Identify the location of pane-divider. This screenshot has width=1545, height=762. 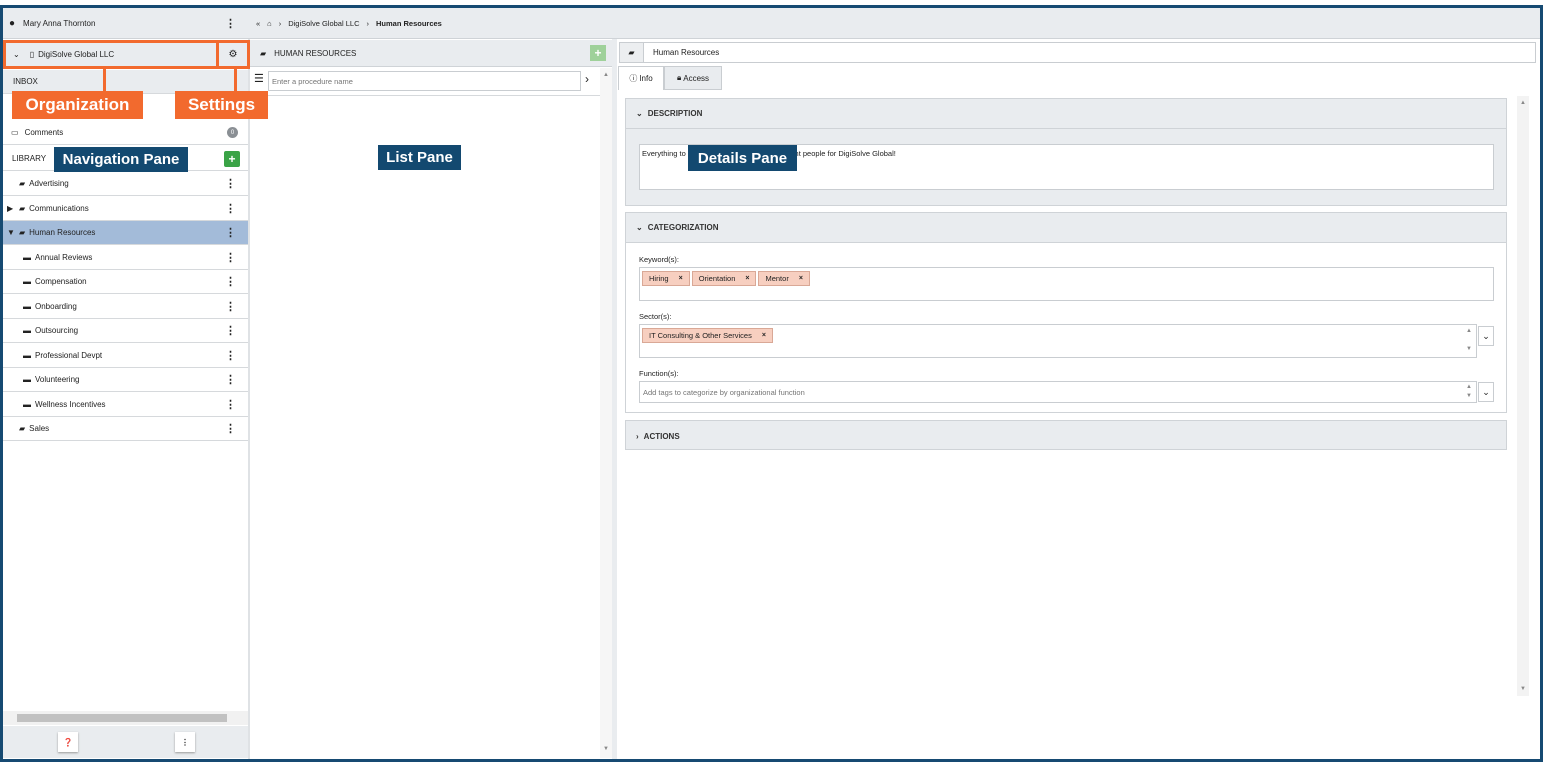
(249, 399).